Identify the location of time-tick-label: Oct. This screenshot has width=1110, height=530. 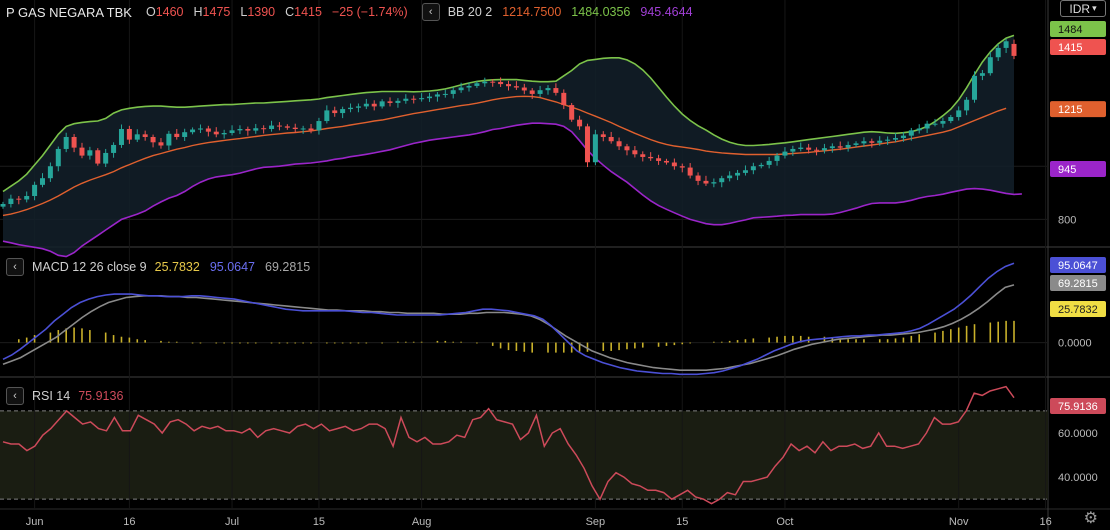
(784, 522).